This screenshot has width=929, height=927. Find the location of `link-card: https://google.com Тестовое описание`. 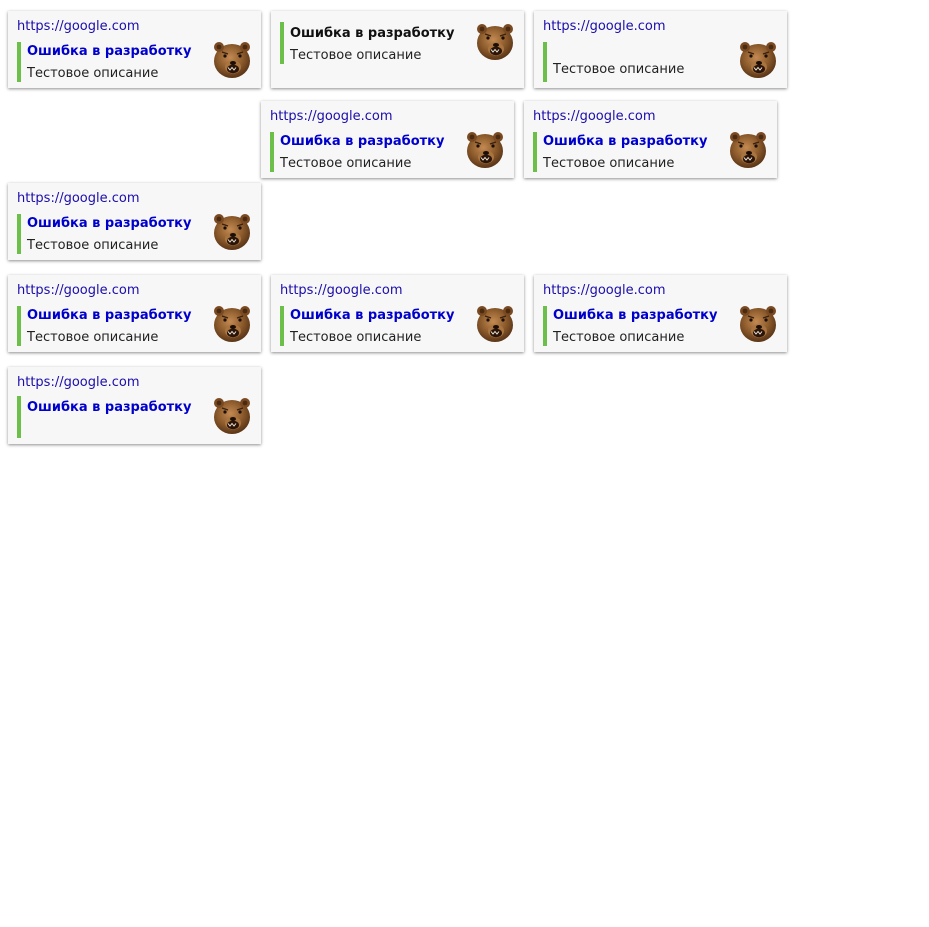

link-card: https://google.com Тестовое описание is located at coordinates (660, 49).